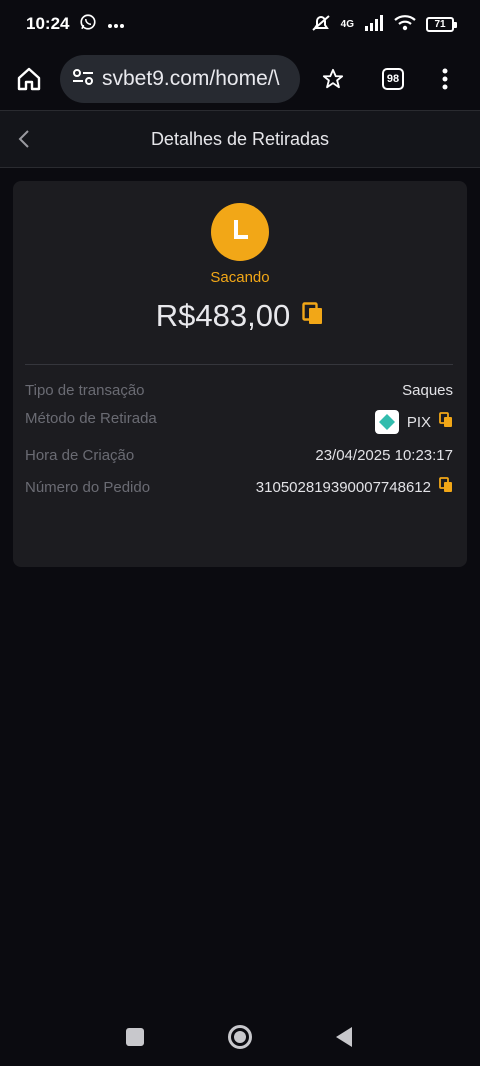  What do you see at coordinates (29, 79) in the screenshot?
I see `home-icon` at bounding box center [29, 79].